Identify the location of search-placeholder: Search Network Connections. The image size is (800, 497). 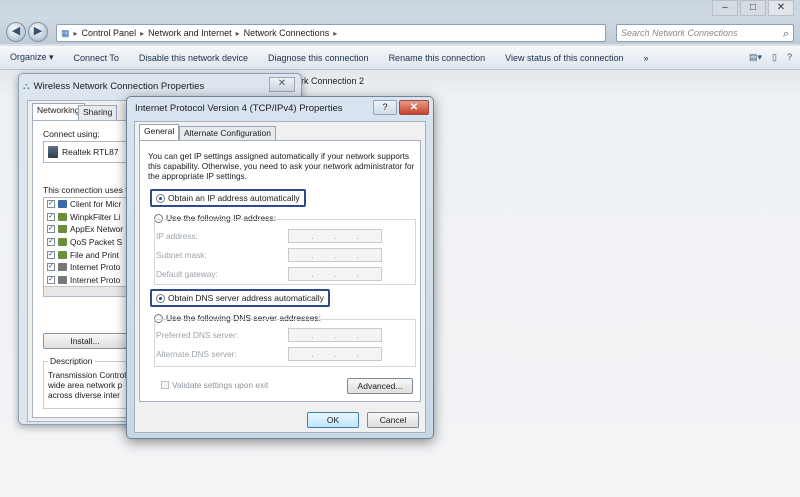
(679, 33).